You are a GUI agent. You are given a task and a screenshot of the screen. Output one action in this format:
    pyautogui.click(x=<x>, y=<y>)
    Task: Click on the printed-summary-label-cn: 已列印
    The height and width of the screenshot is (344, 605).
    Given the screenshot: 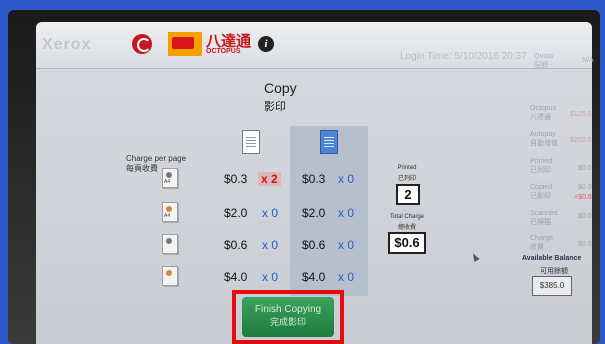 What is the action you would take?
    pyautogui.click(x=540, y=170)
    